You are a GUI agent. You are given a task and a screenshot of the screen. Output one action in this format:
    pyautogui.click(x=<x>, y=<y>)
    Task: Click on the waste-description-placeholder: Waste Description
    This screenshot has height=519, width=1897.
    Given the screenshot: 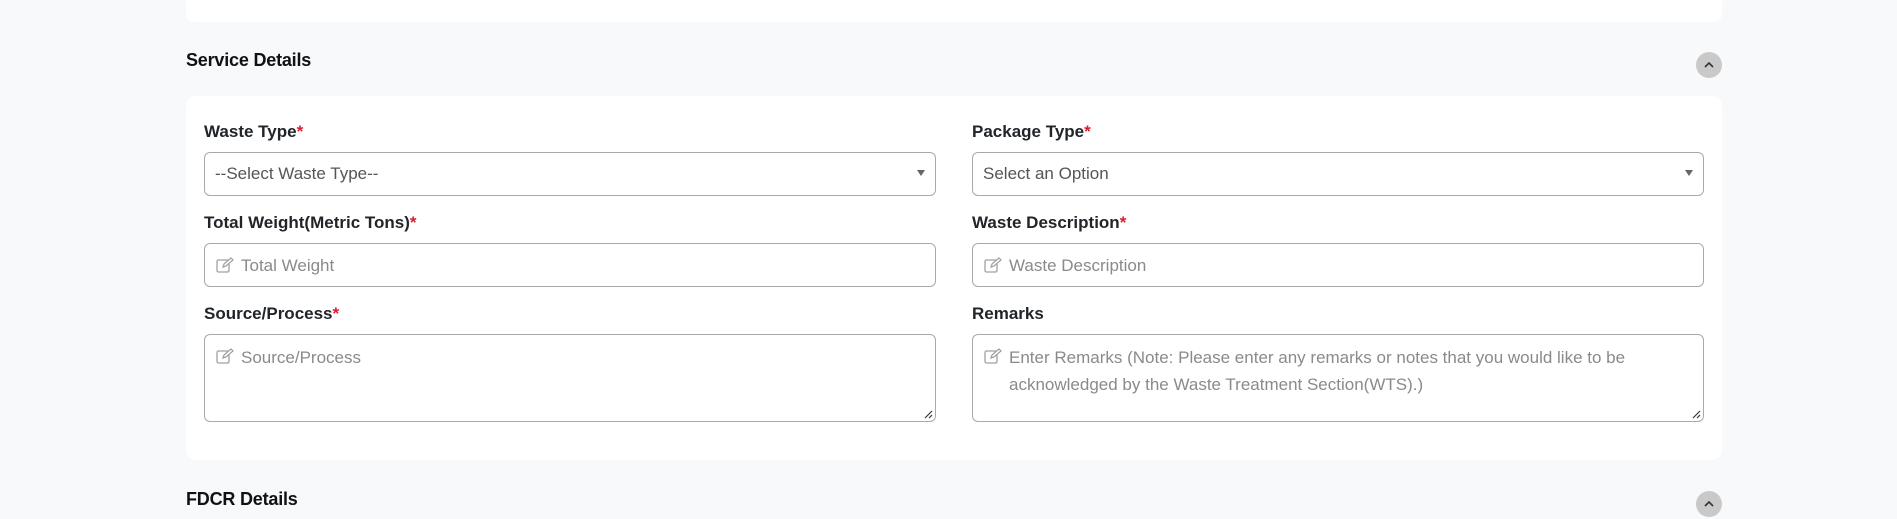 What is the action you would take?
    pyautogui.click(x=1078, y=265)
    